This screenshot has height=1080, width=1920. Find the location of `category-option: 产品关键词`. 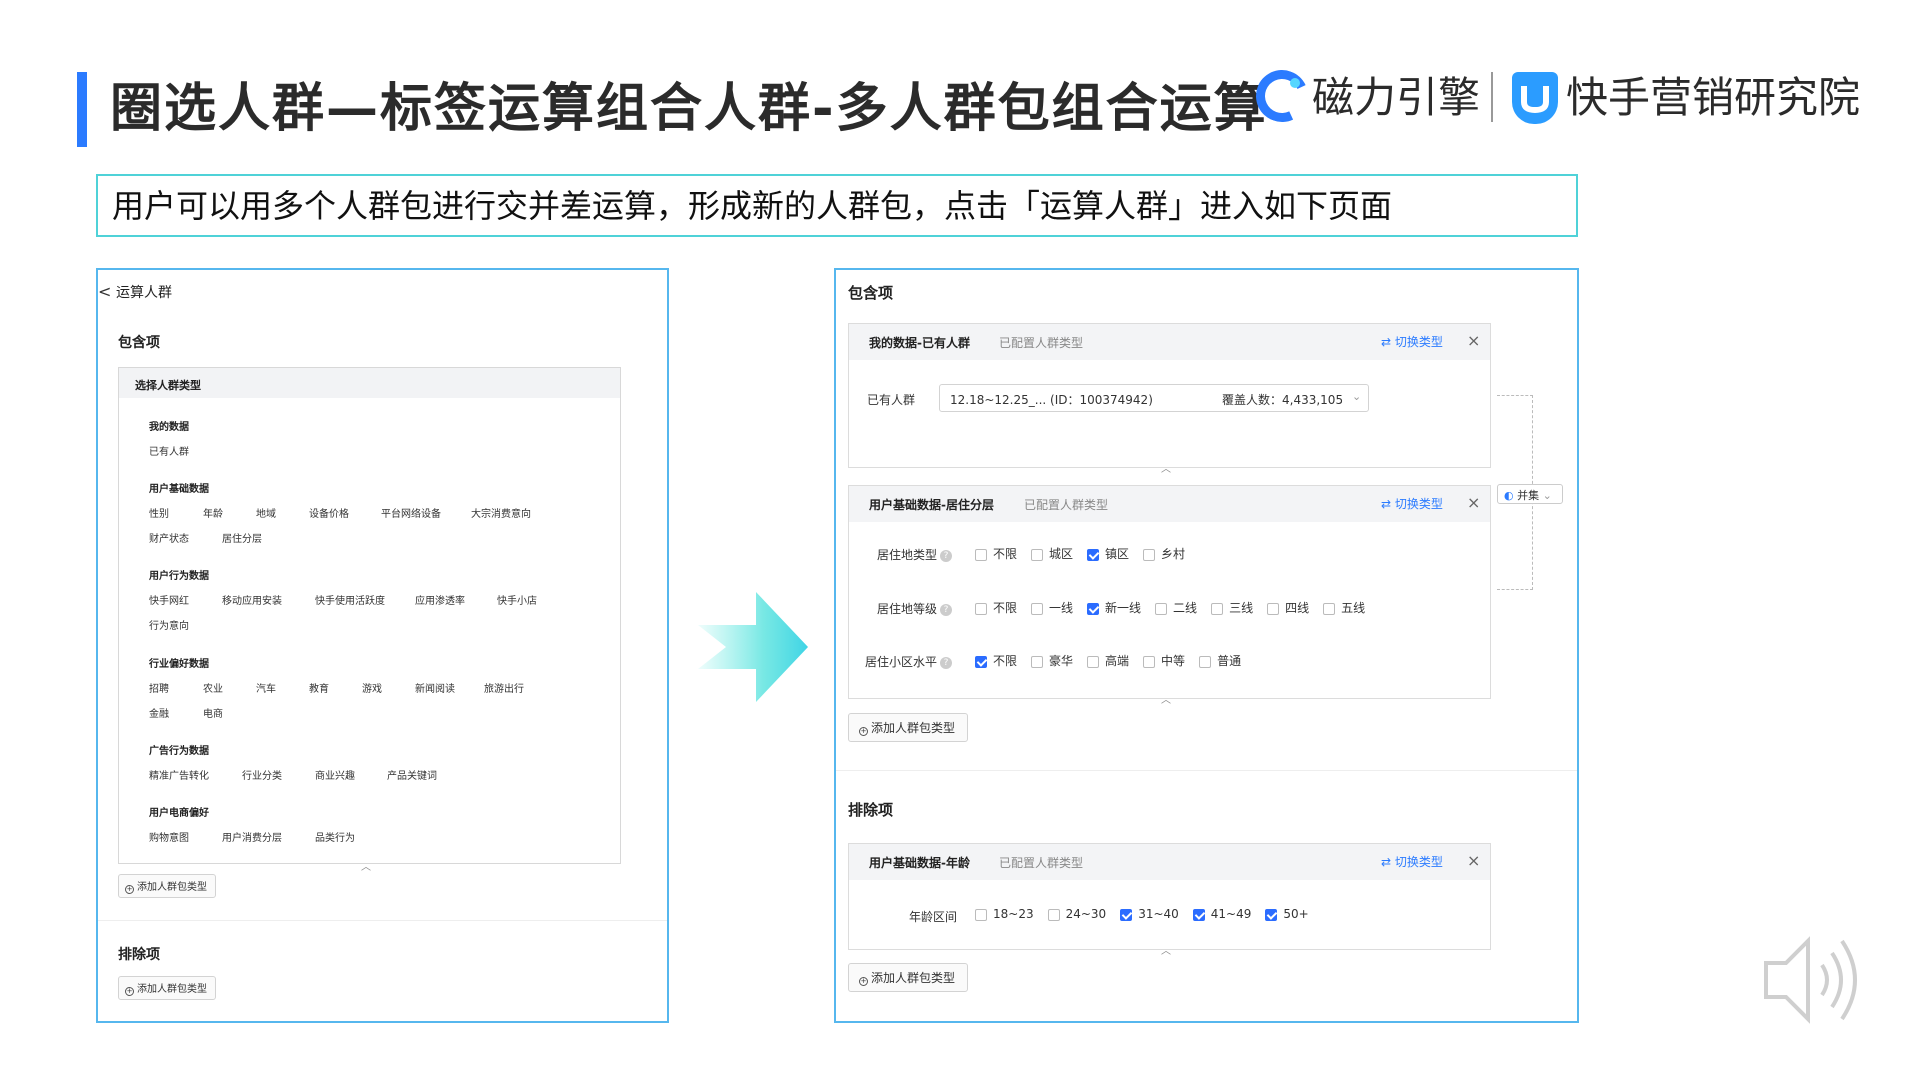

category-option: 产品关键词 is located at coordinates (412, 774).